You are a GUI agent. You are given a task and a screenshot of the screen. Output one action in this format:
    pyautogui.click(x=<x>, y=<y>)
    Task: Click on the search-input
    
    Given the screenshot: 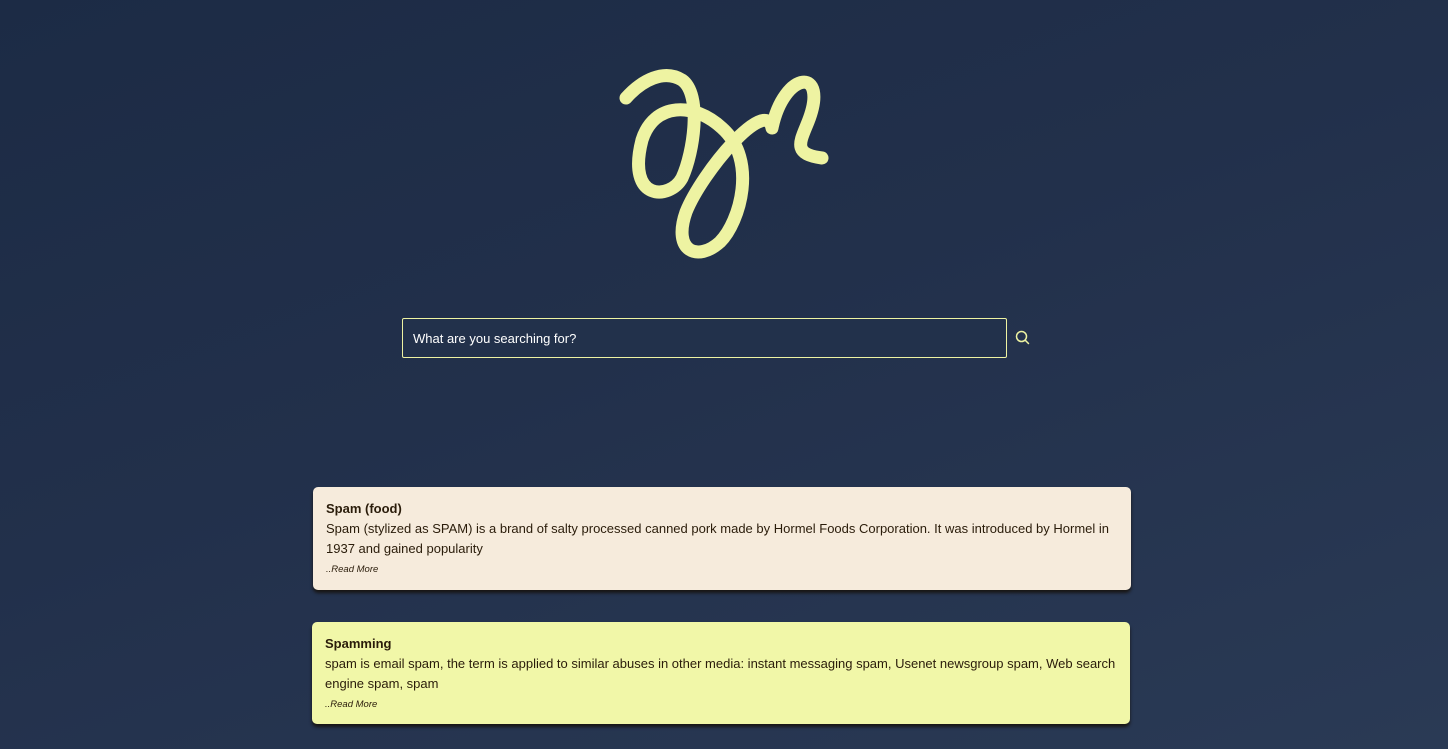 What is the action you would take?
    pyautogui.click(x=704, y=338)
    